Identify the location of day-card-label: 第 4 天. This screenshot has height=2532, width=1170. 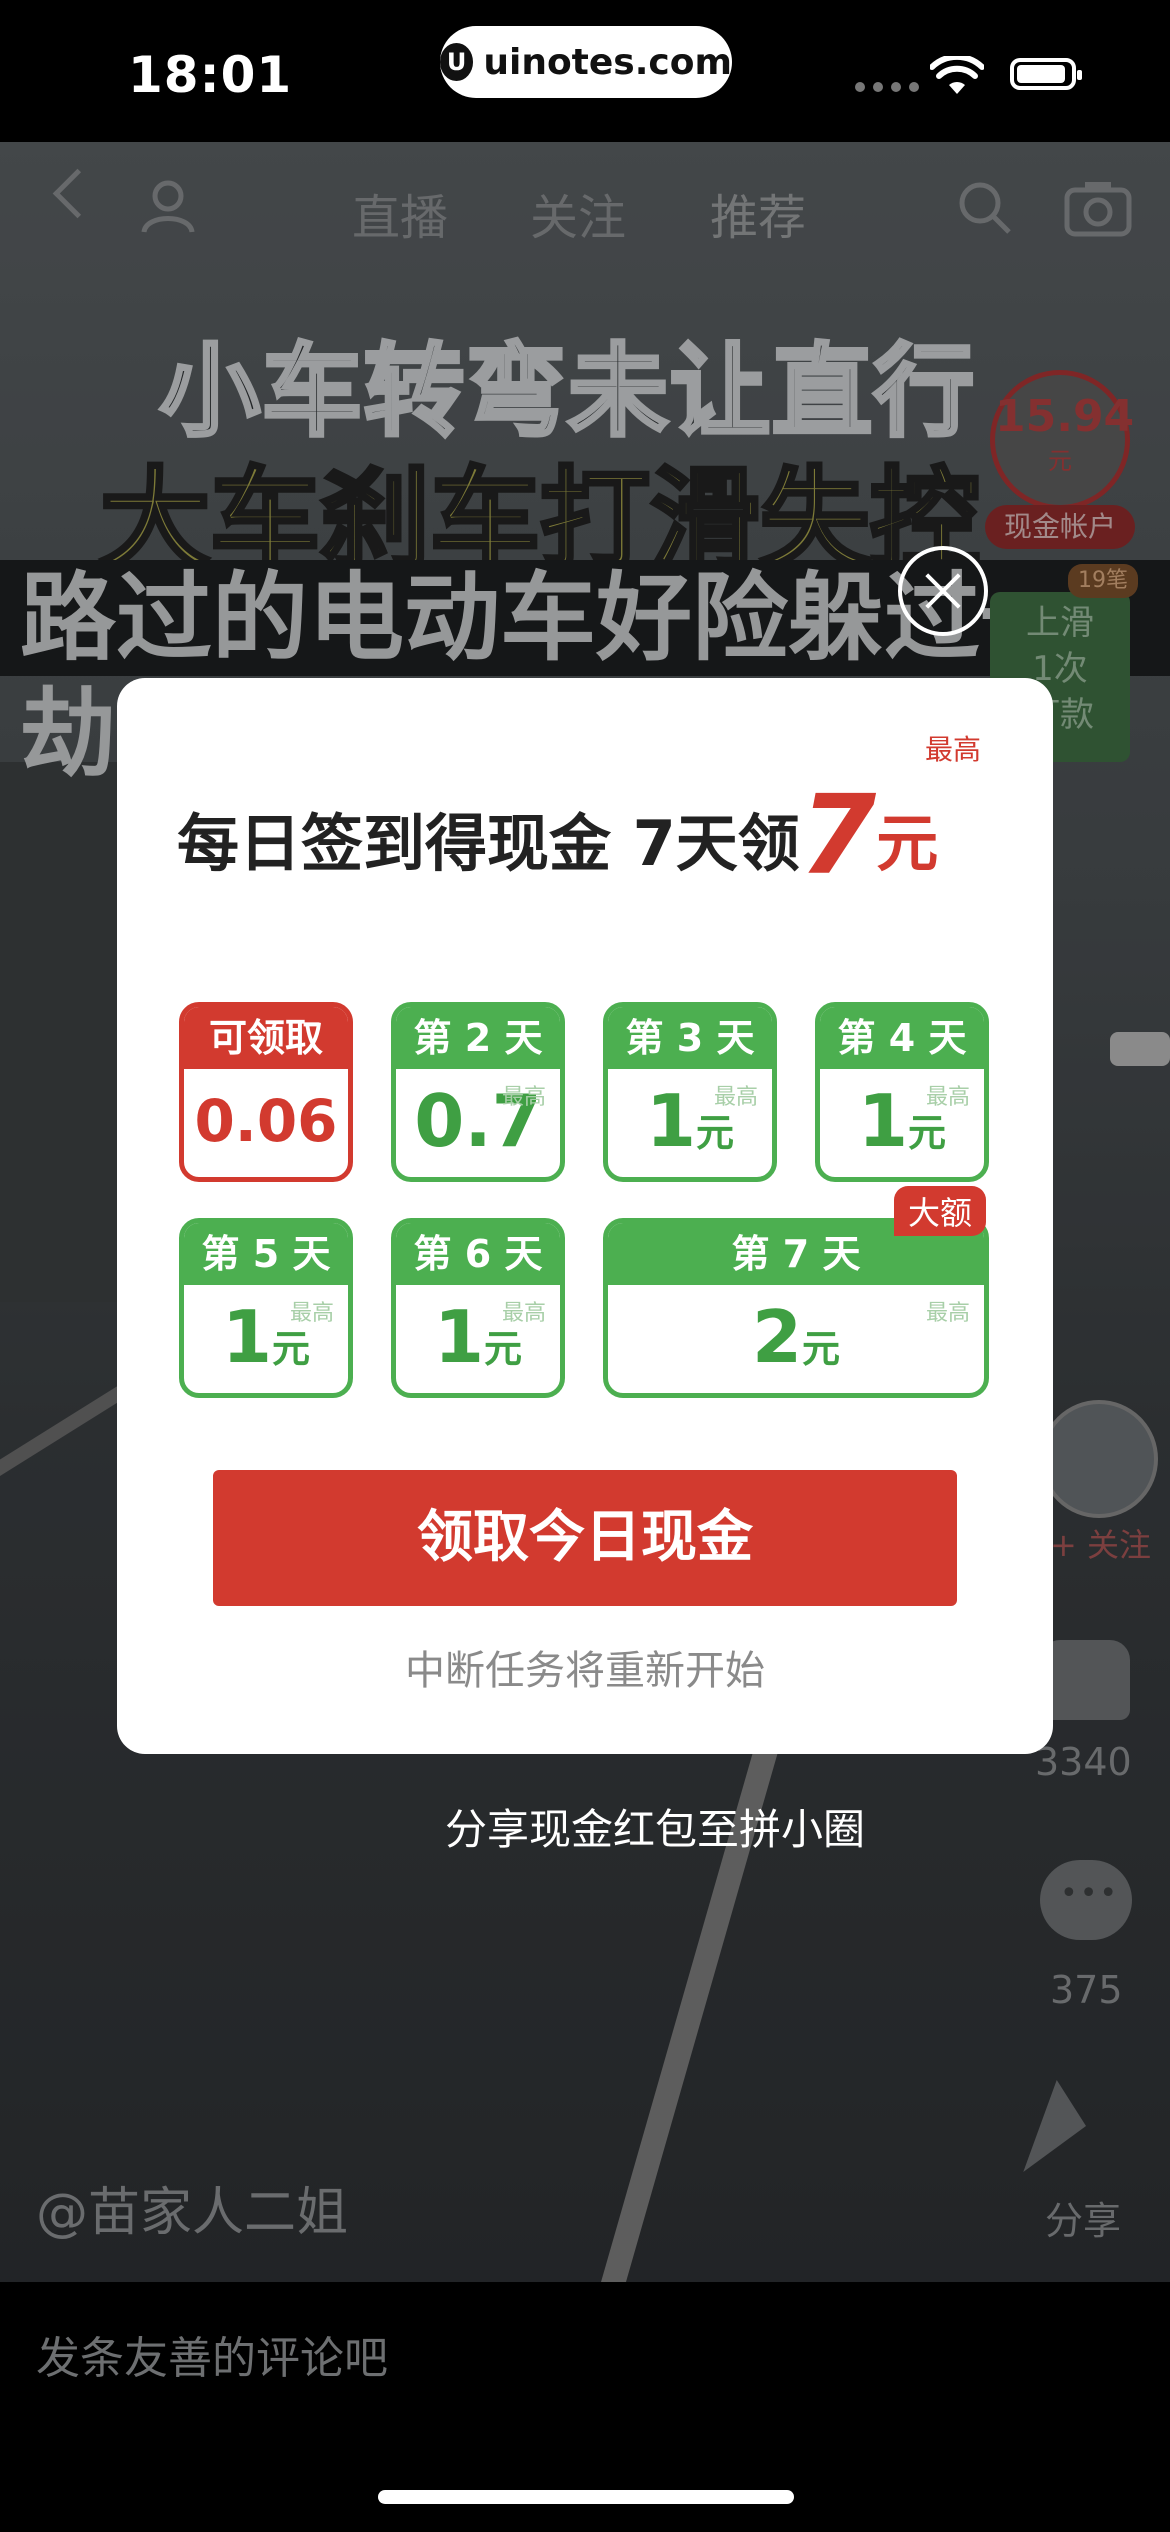
(902, 1038).